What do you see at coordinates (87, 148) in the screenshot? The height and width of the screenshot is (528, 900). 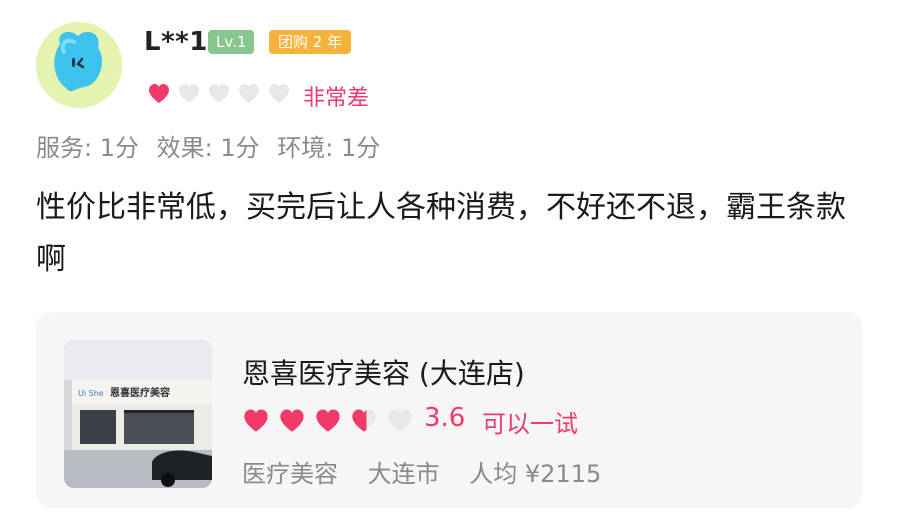 I see `service-score: 服务: 1分` at bounding box center [87, 148].